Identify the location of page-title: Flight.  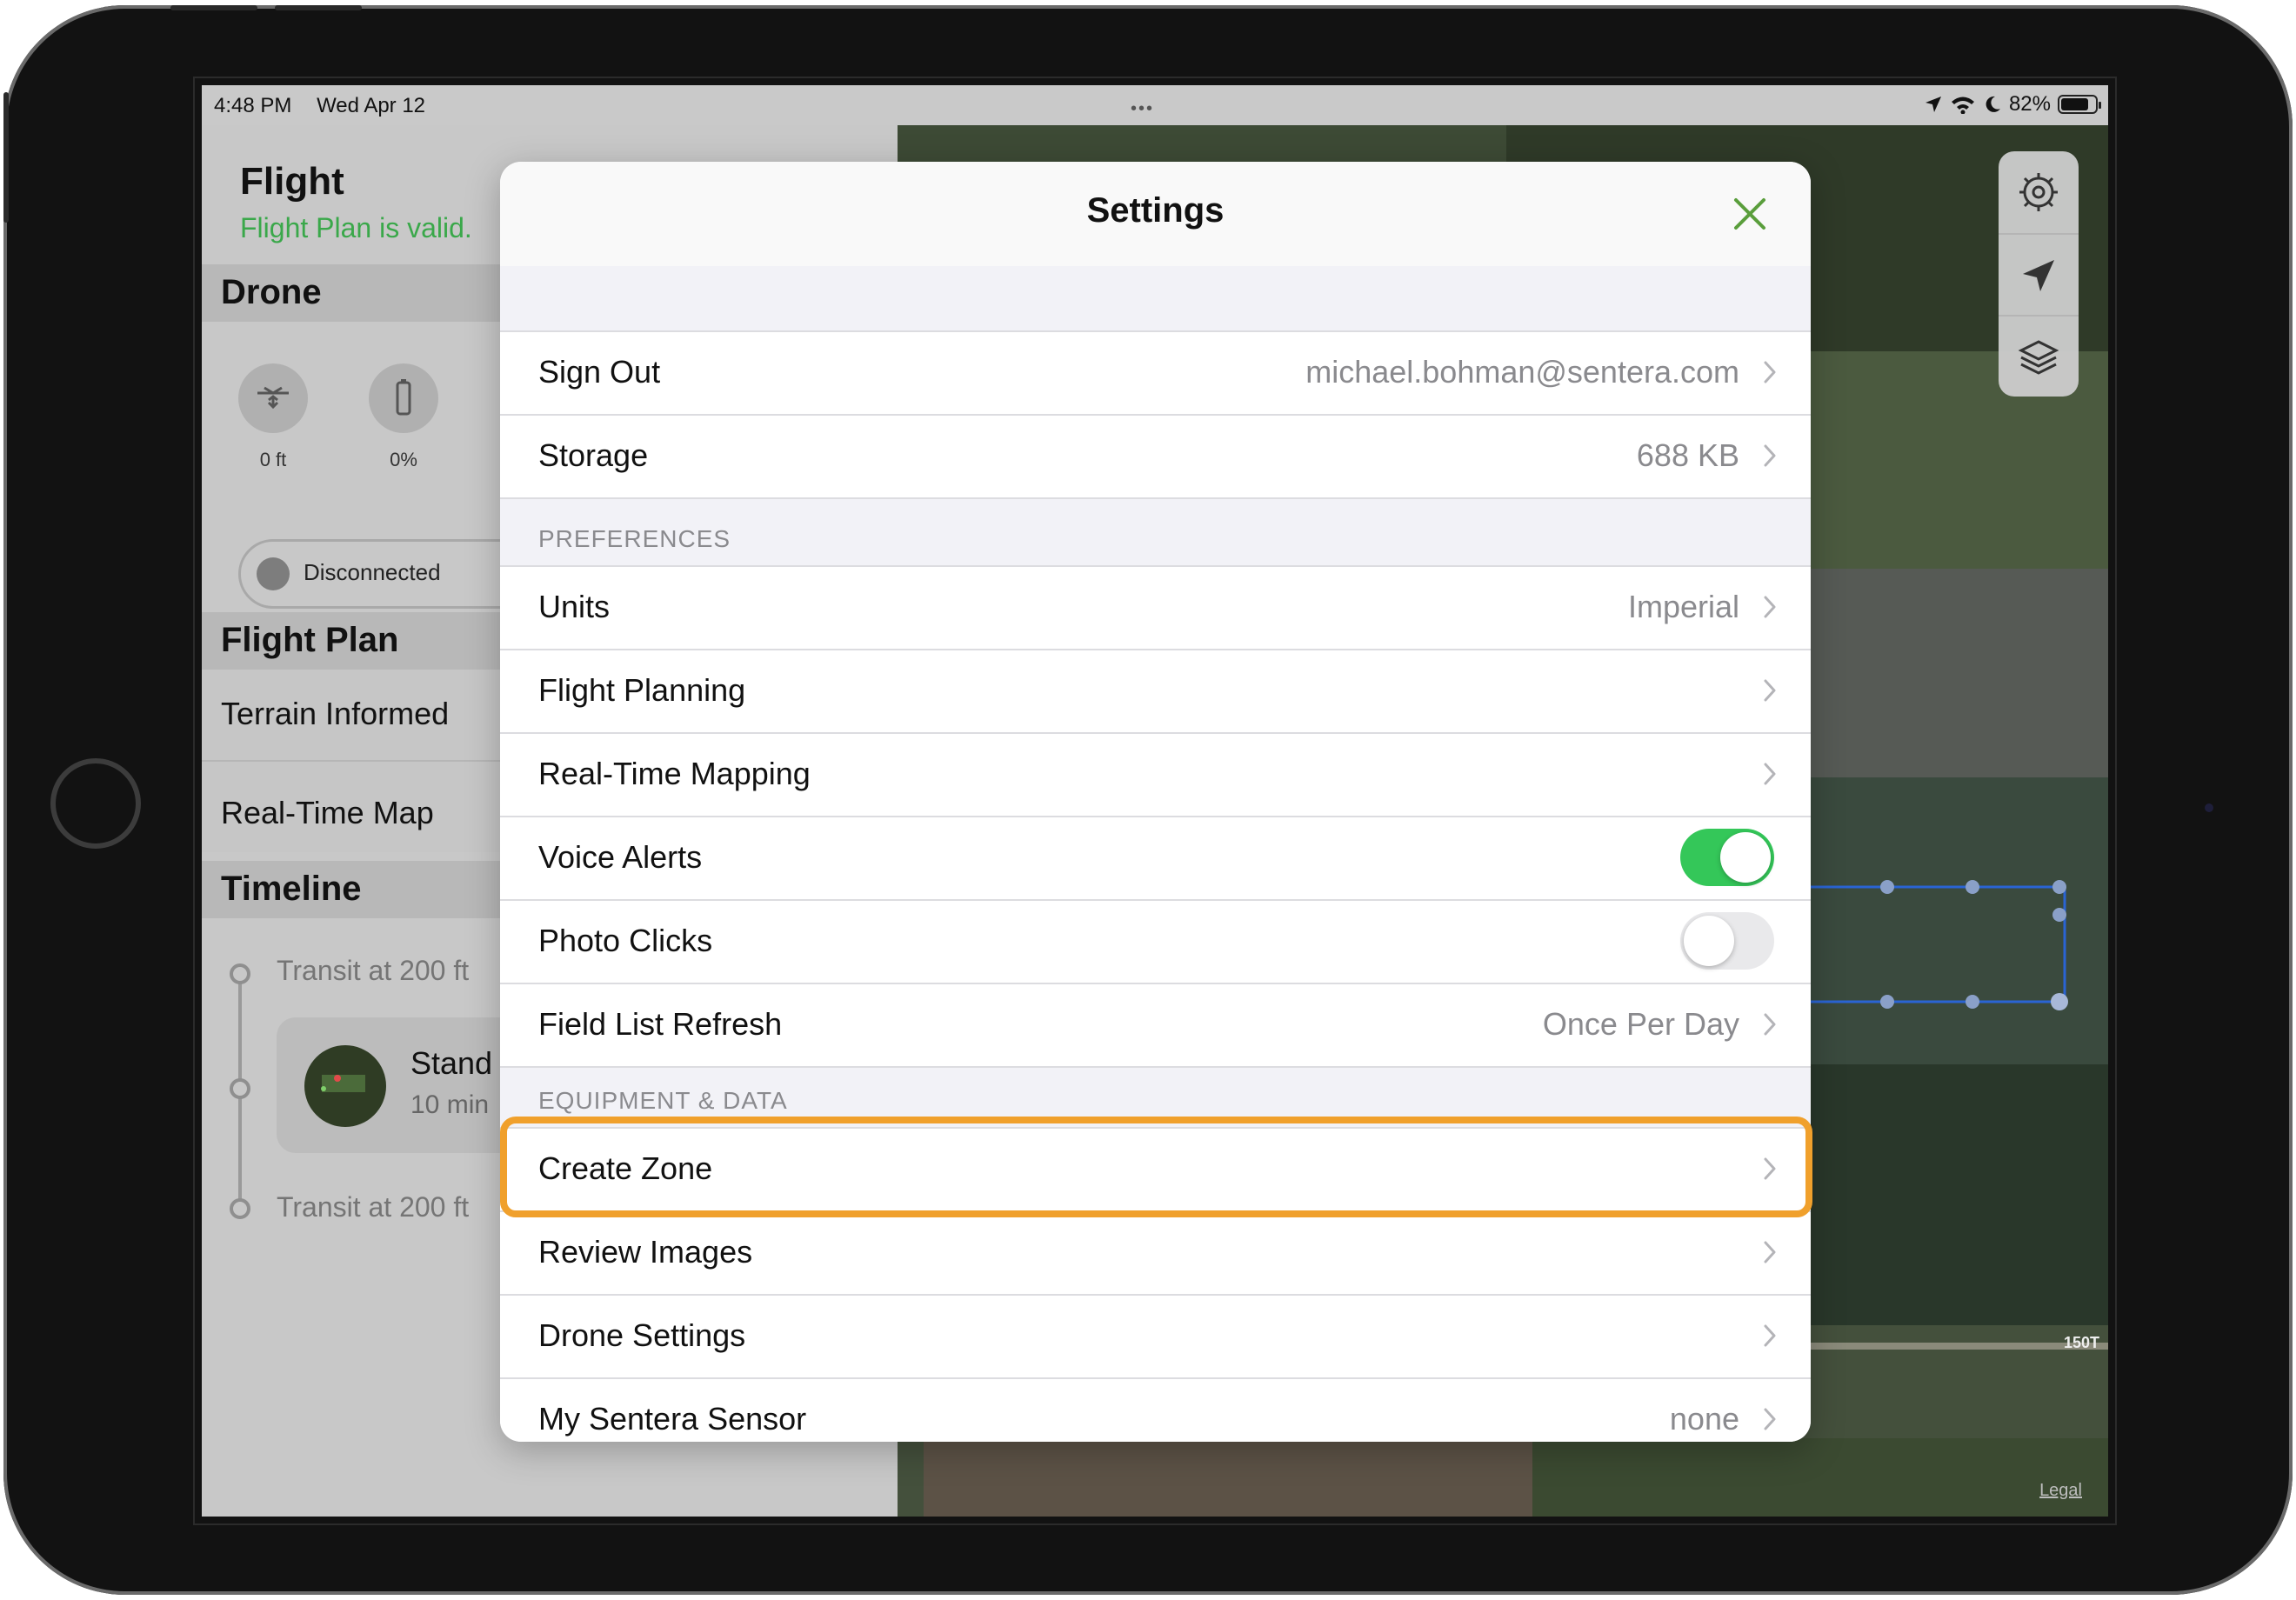
(292, 181).